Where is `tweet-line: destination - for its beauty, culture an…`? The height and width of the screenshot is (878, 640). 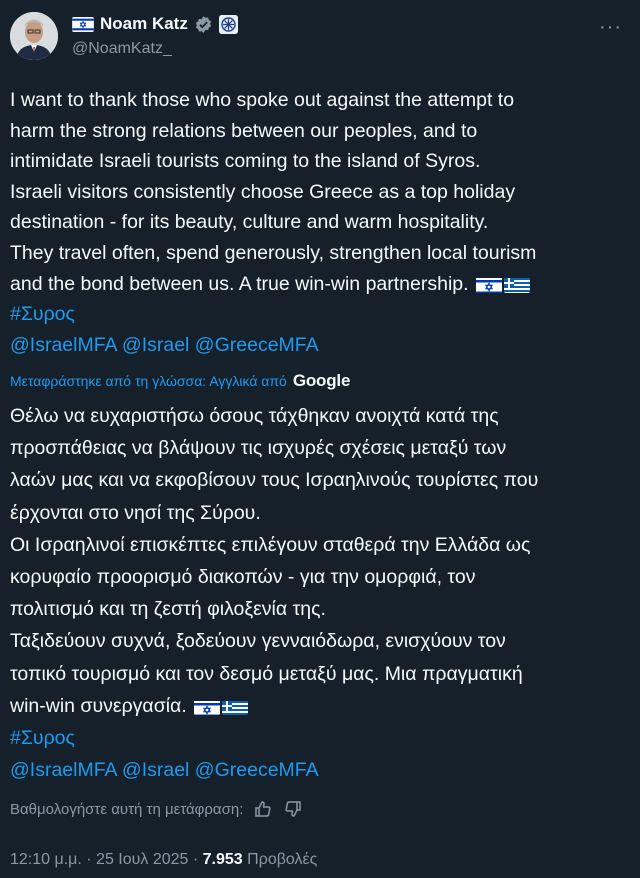 tweet-line: destination - for its beauty, culture an… is located at coordinates (249, 222).